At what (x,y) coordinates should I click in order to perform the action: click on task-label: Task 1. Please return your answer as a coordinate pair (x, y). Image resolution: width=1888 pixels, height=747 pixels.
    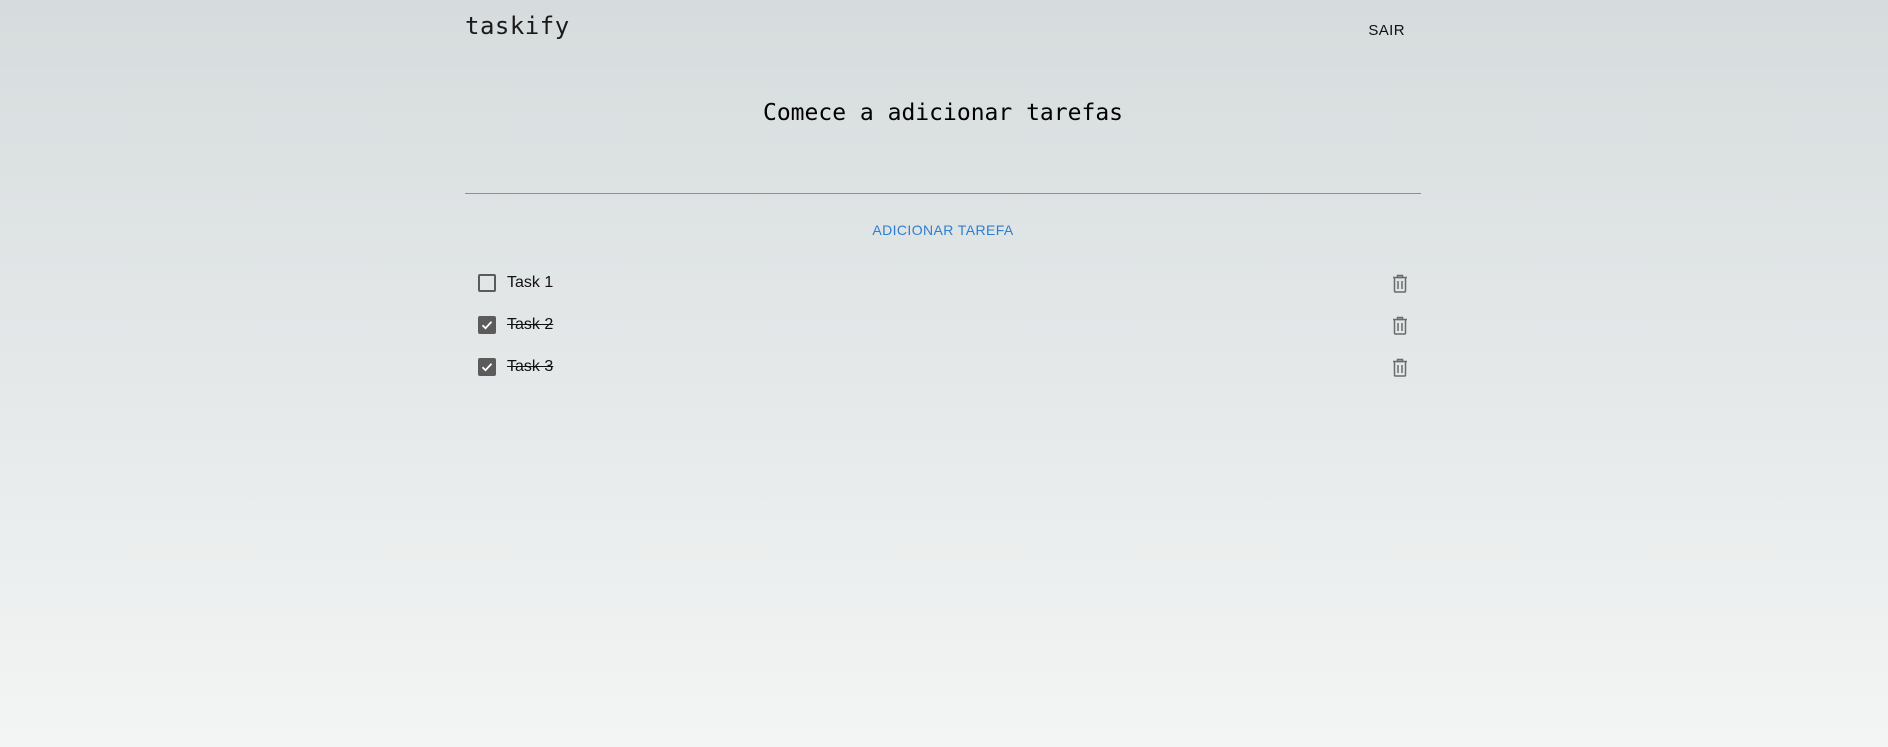
    Looking at the image, I should click on (530, 282).